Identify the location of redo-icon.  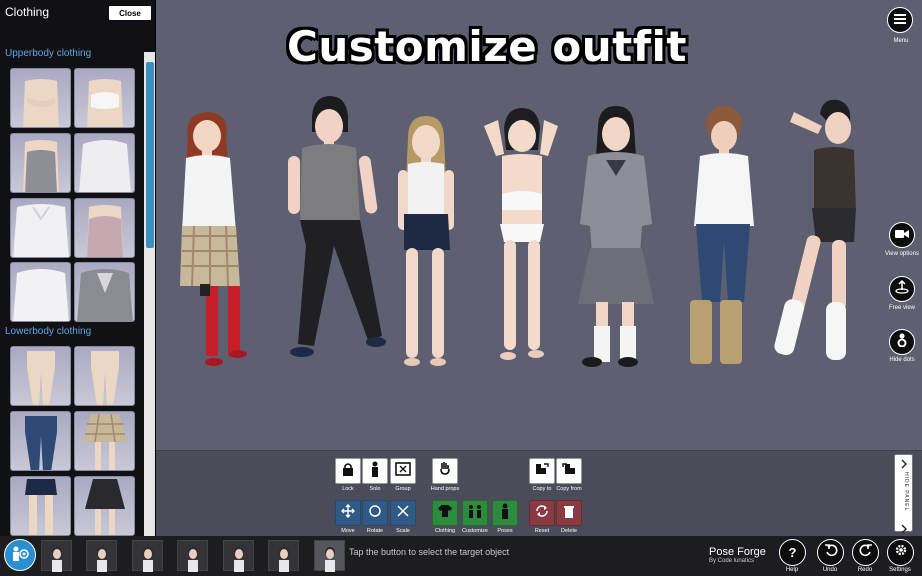
(866, 552).